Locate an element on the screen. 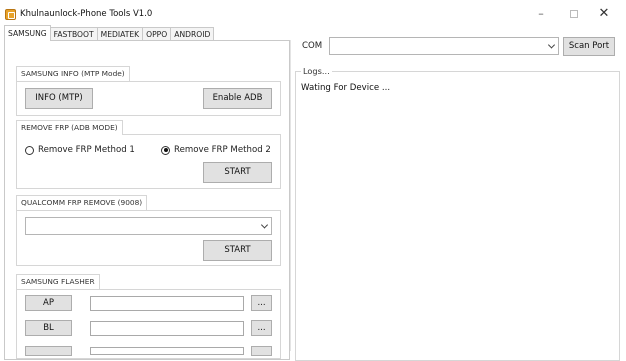  maximize-icon is located at coordinates (574, 14).